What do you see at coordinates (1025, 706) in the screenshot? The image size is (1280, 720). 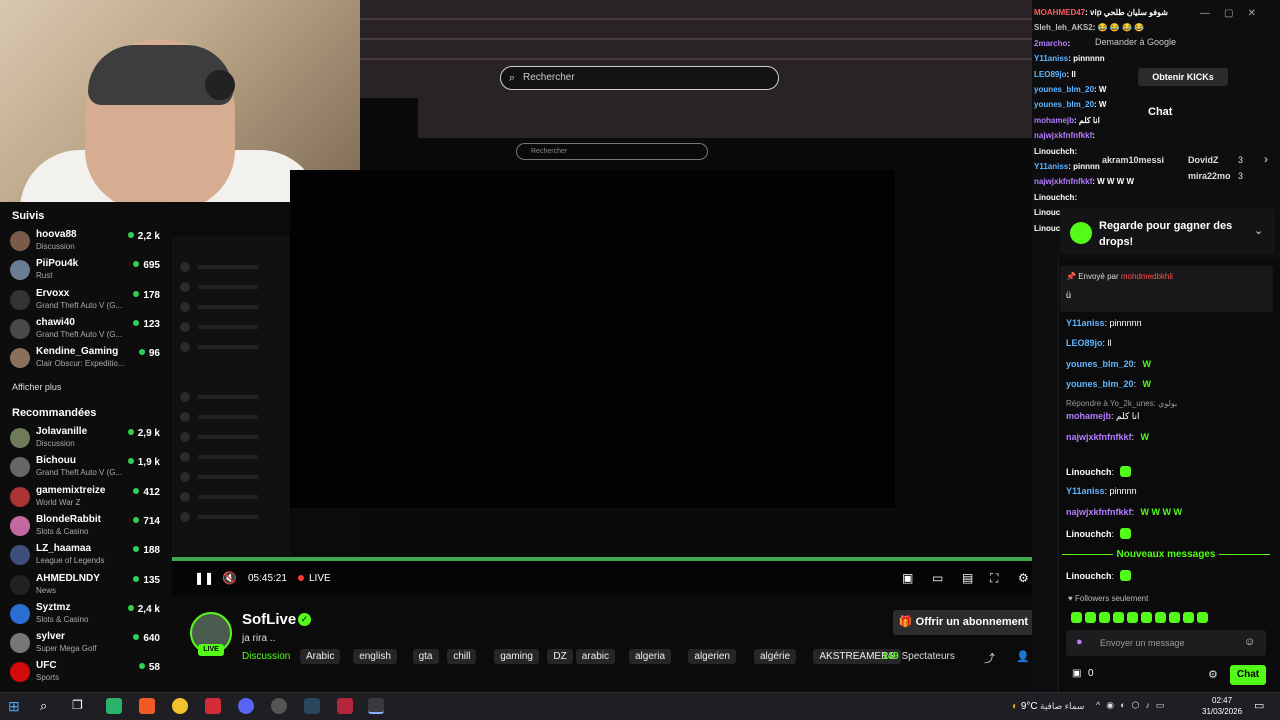 I see `weather-temp: ◐ 9°C` at bounding box center [1025, 706].